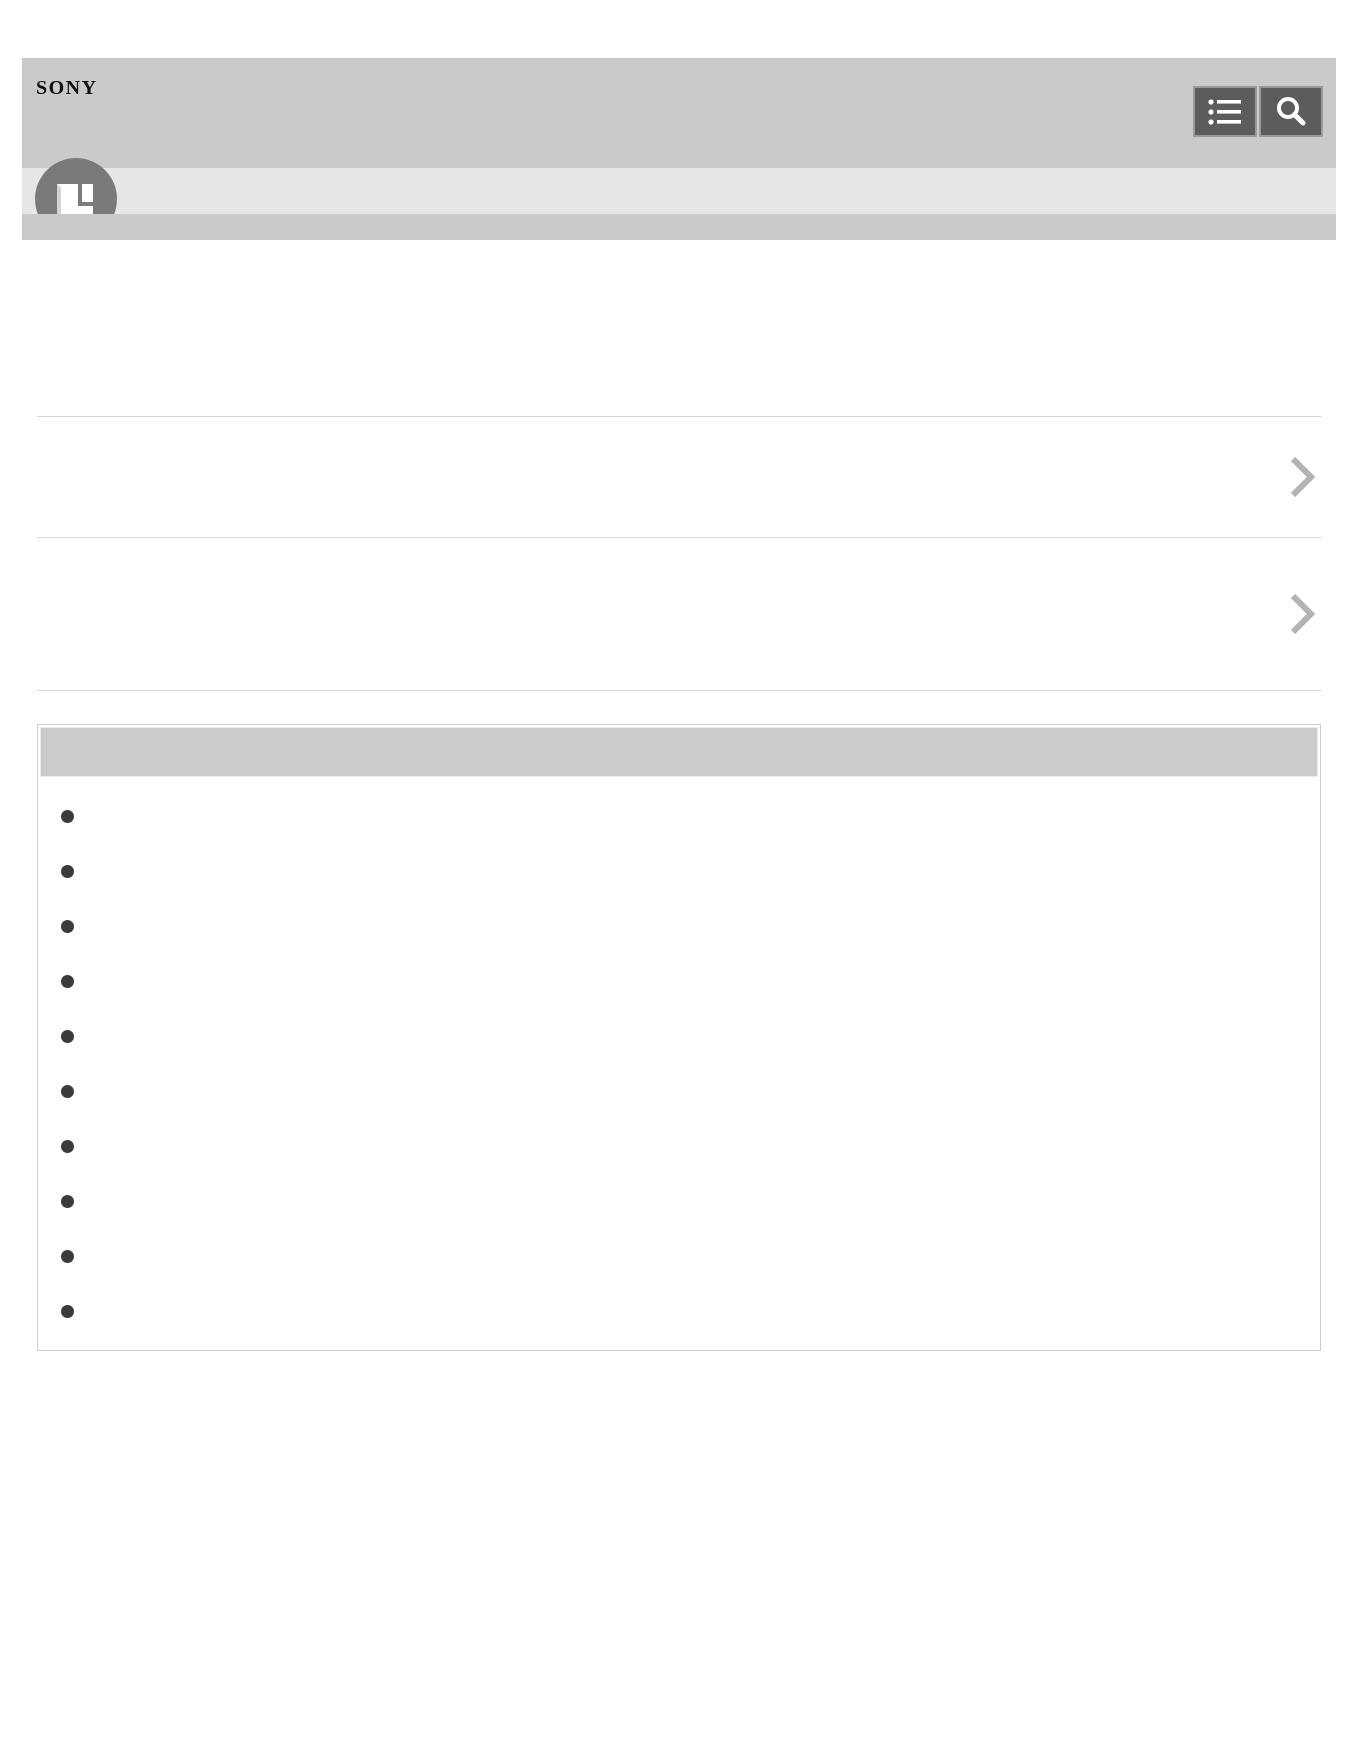 This screenshot has width=1361, height=1761. Describe the element at coordinates (679, 191) in the screenshot. I see `breadcrumb-bar` at that location.